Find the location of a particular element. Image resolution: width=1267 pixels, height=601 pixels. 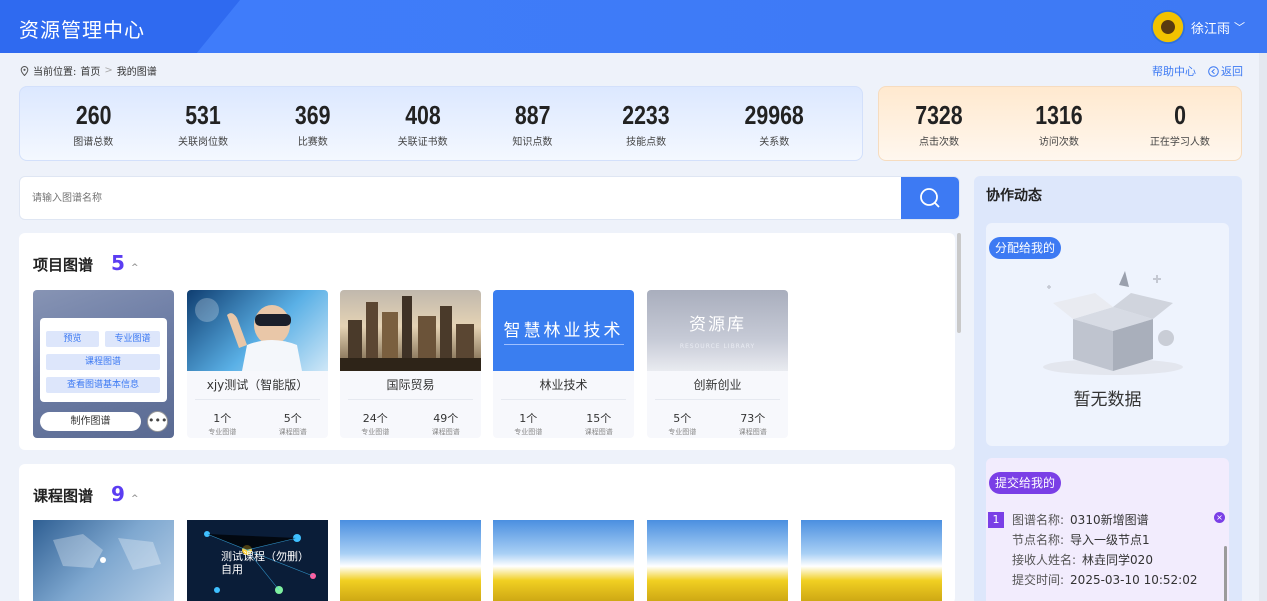

item-row-time: 提交时间: 2025-03-10 10:52:02 is located at coordinates (1105, 580).